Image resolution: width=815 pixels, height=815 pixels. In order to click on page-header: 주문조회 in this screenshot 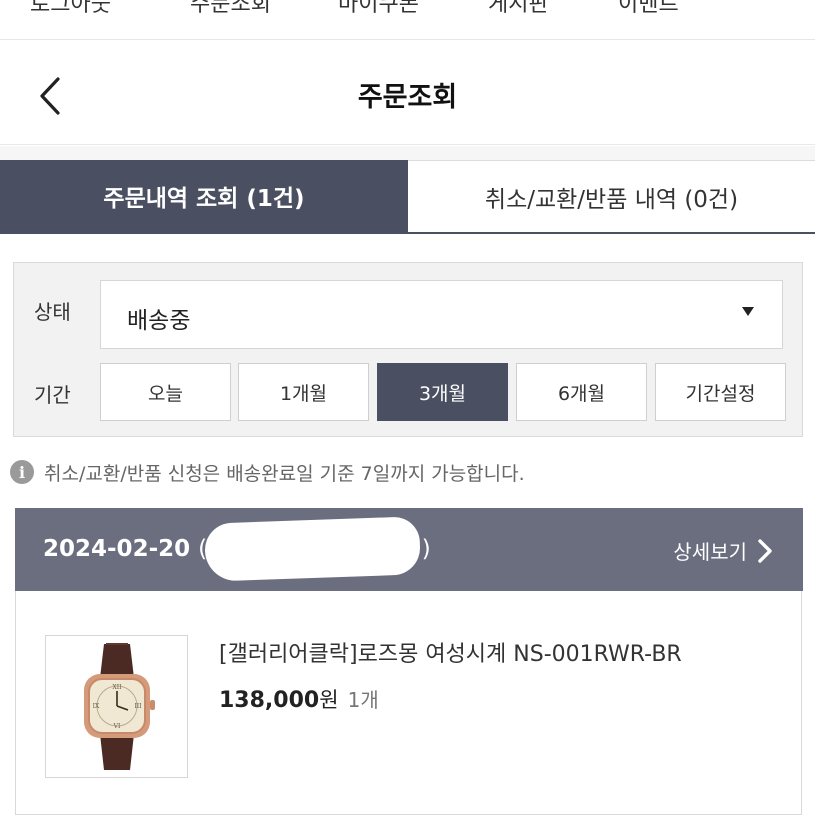, I will do `click(407, 93)`.